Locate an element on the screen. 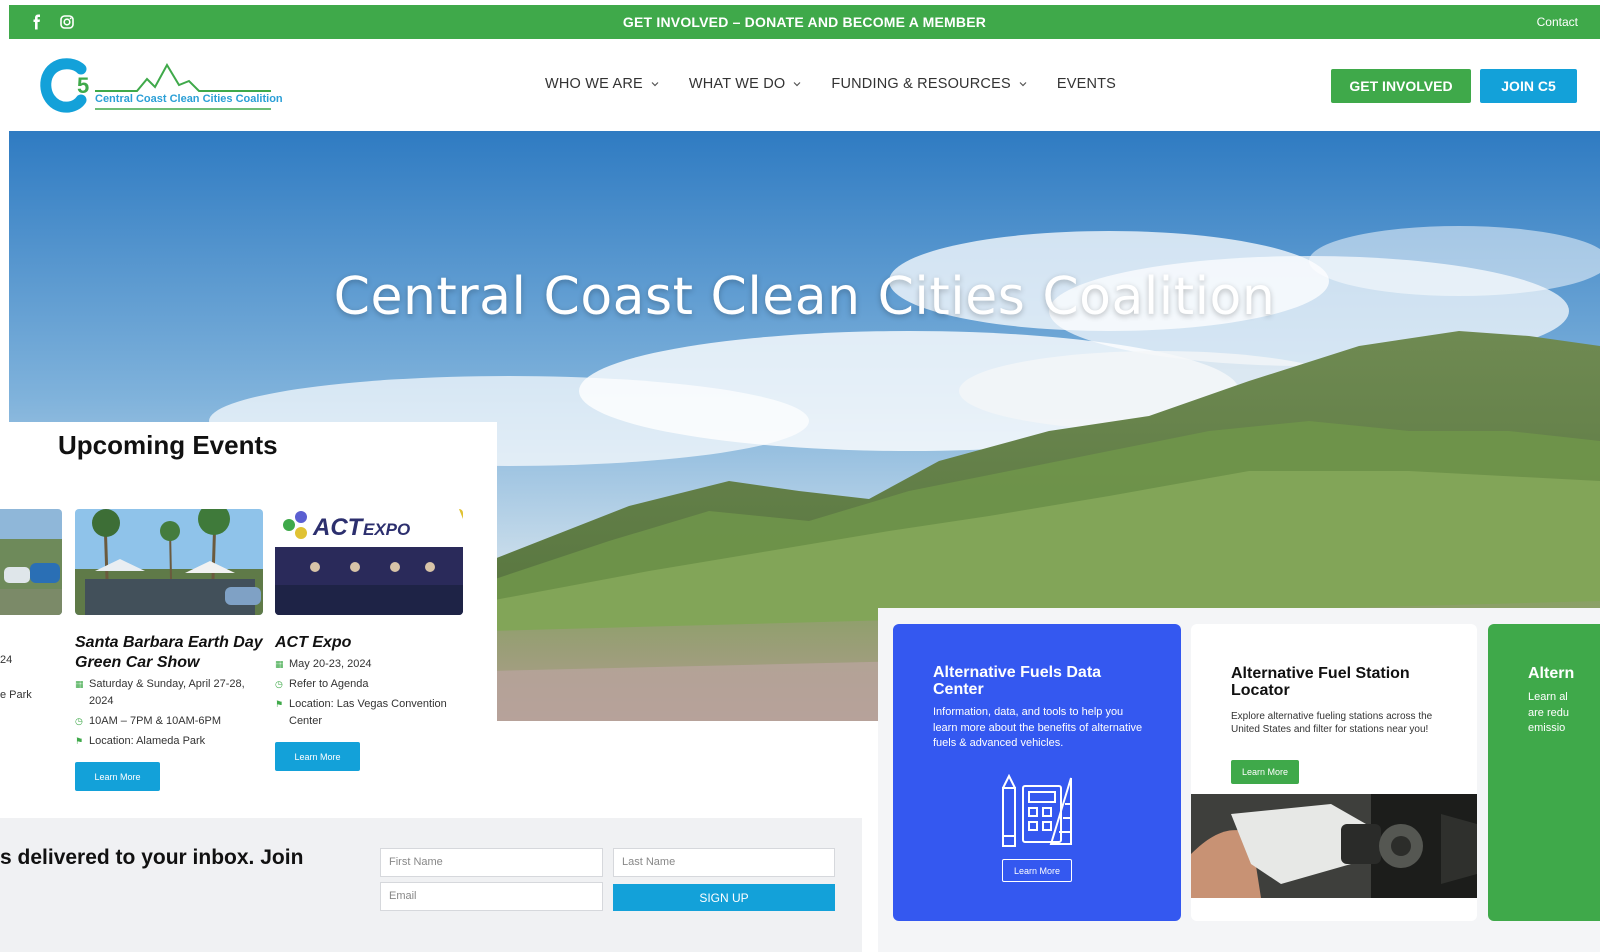 The height and width of the screenshot is (952, 1600). contact-link: Contact is located at coordinates (1557, 22).